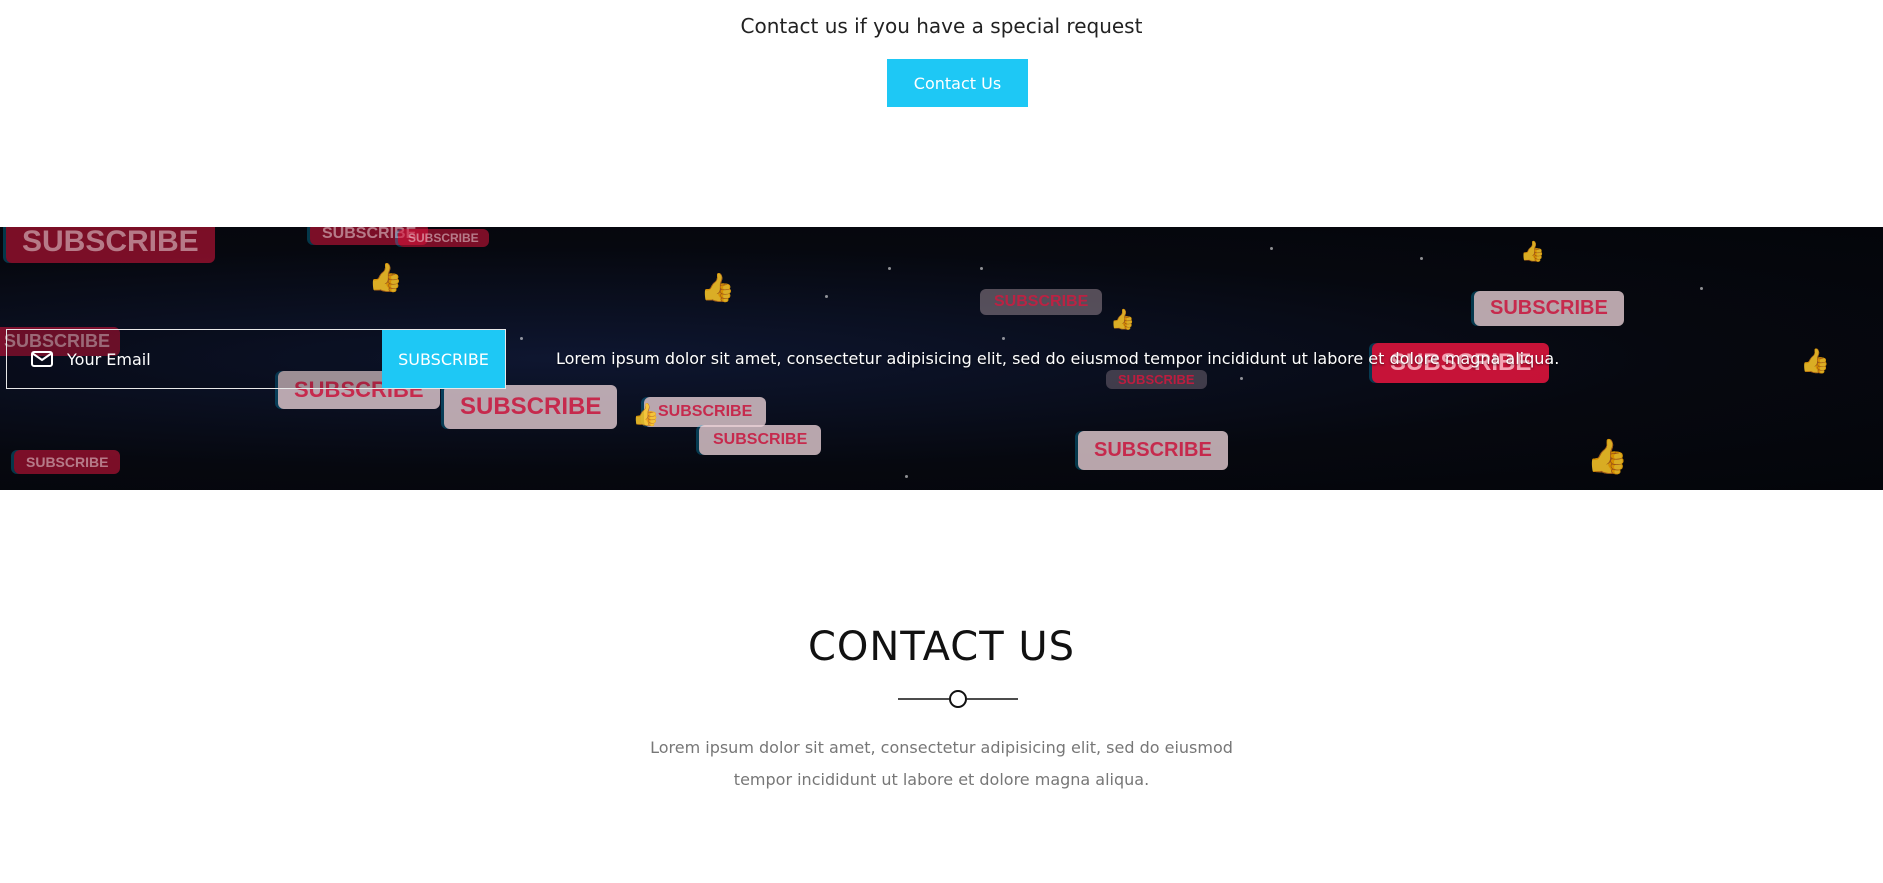 The width and height of the screenshot is (1883, 883). I want to click on subscribe-button: SUBSCRIBE, so click(443, 359).